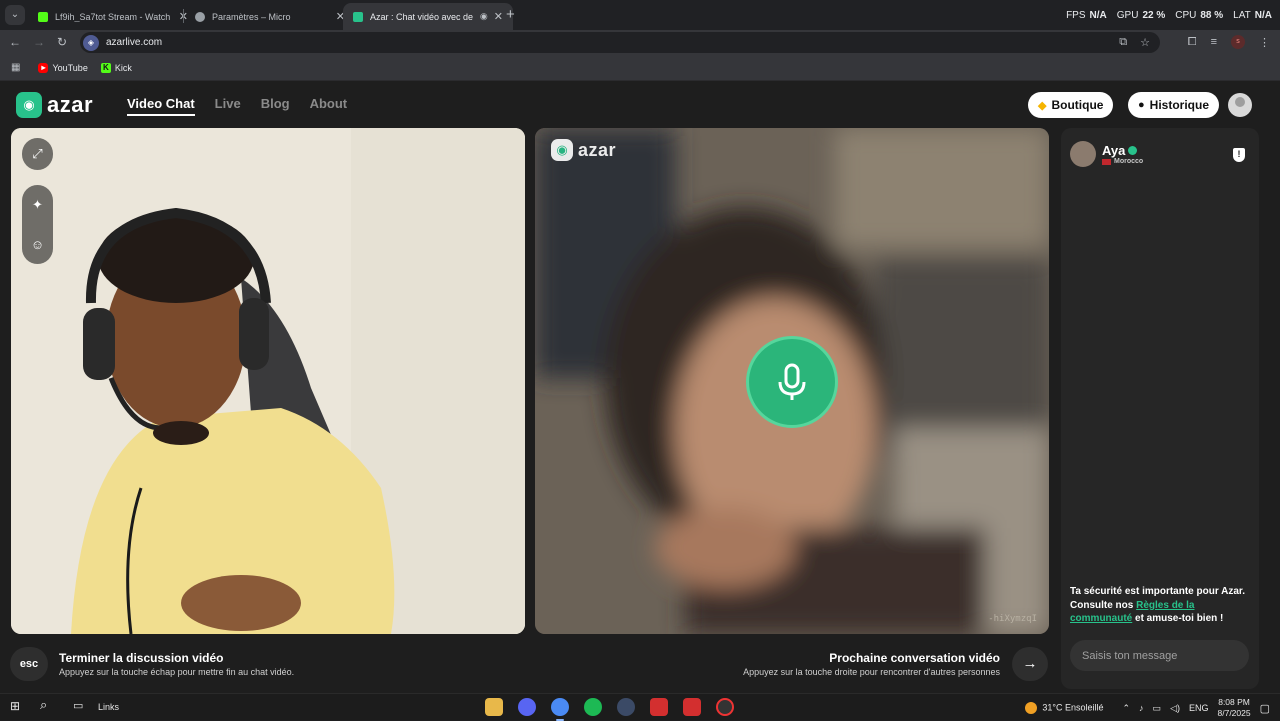  I want to click on windows-start-icon: ⊞, so click(15, 706).